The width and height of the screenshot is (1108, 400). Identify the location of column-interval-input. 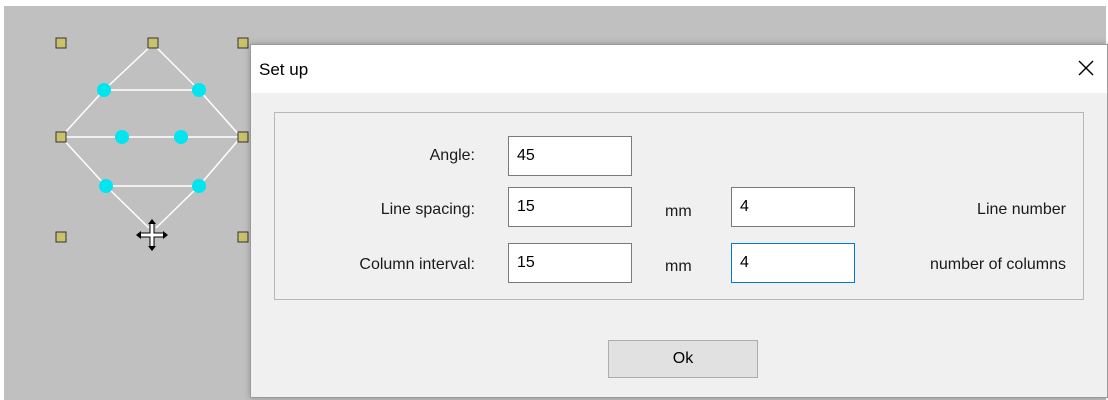
(570, 263).